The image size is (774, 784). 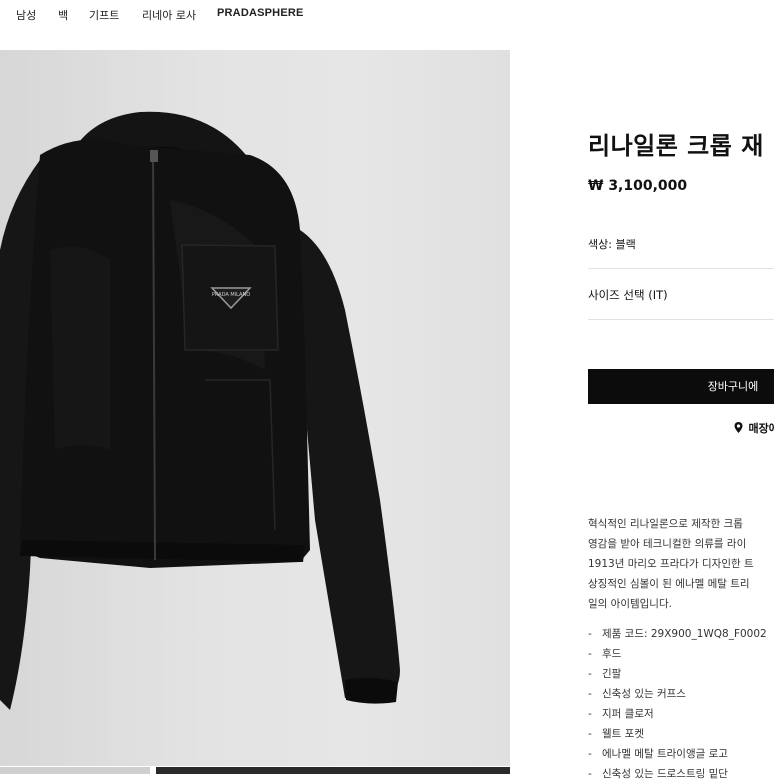 I want to click on nav-item-bags: 백, so click(x=63, y=15).